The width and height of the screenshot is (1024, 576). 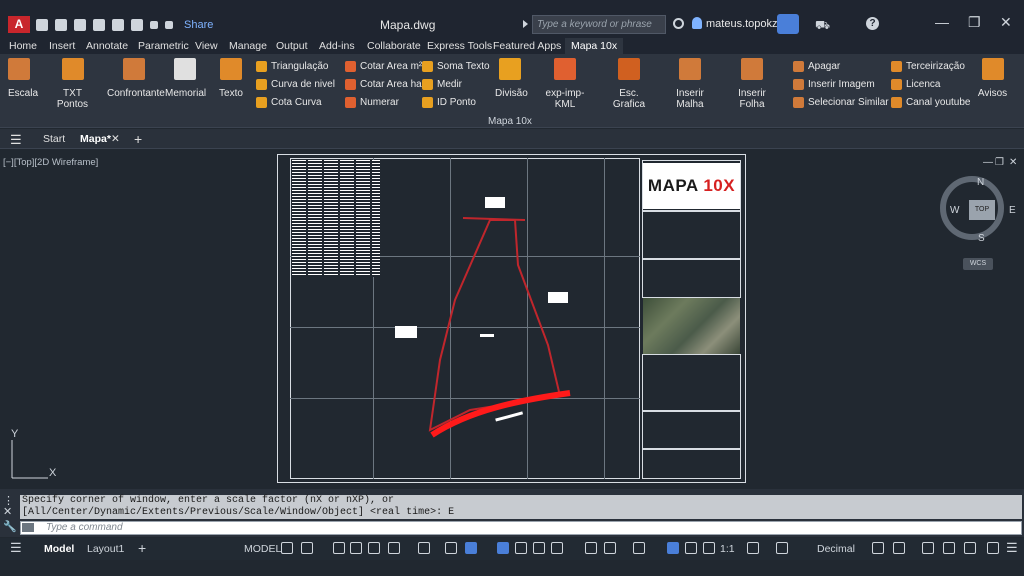 What do you see at coordinates (16, 548) in the screenshot?
I see `layout-menu-icon: ☰` at bounding box center [16, 548].